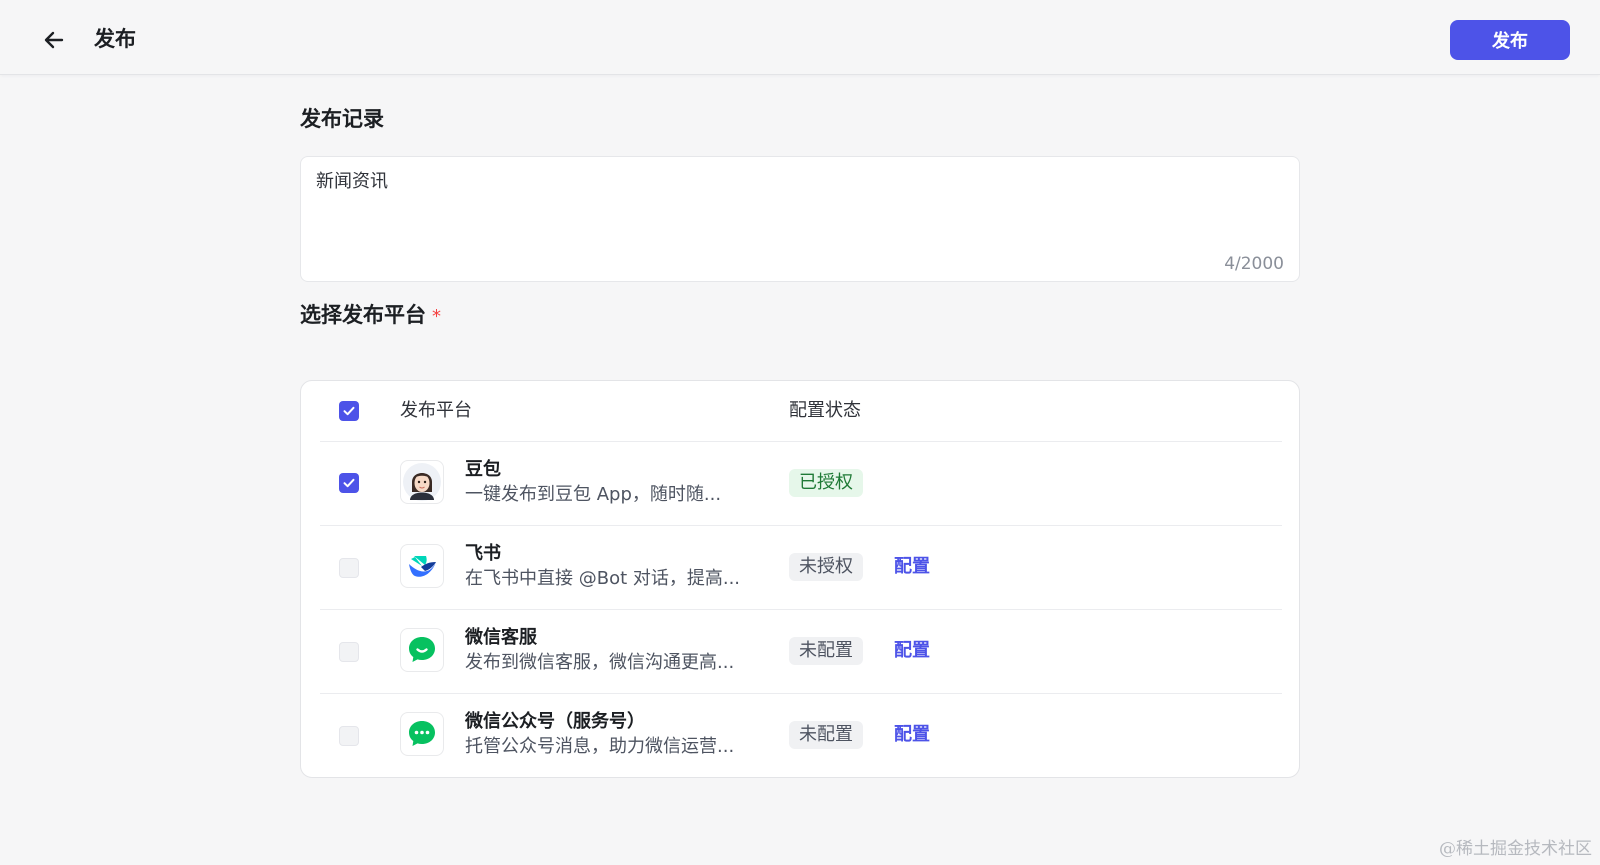  I want to click on platform-section-label: 选择发布平台, so click(363, 315).